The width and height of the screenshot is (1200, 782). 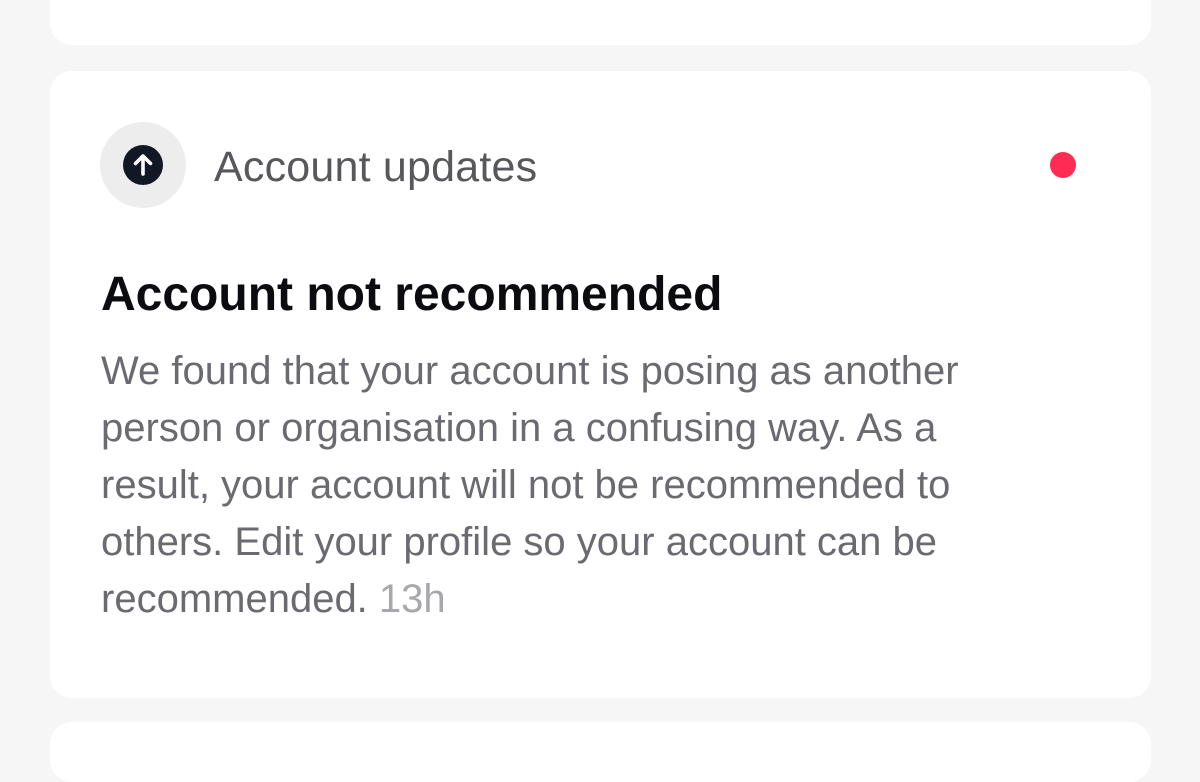 What do you see at coordinates (412, 599) in the screenshot?
I see `notification-timestamp: 13h` at bounding box center [412, 599].